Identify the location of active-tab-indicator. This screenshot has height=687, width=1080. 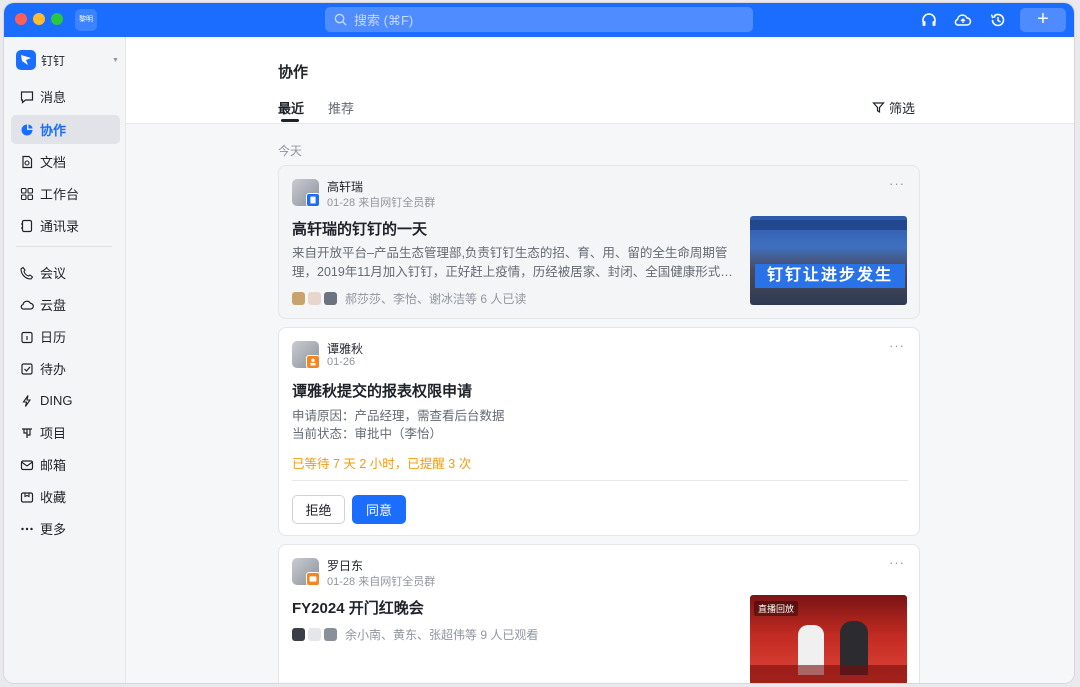
(290, 120).